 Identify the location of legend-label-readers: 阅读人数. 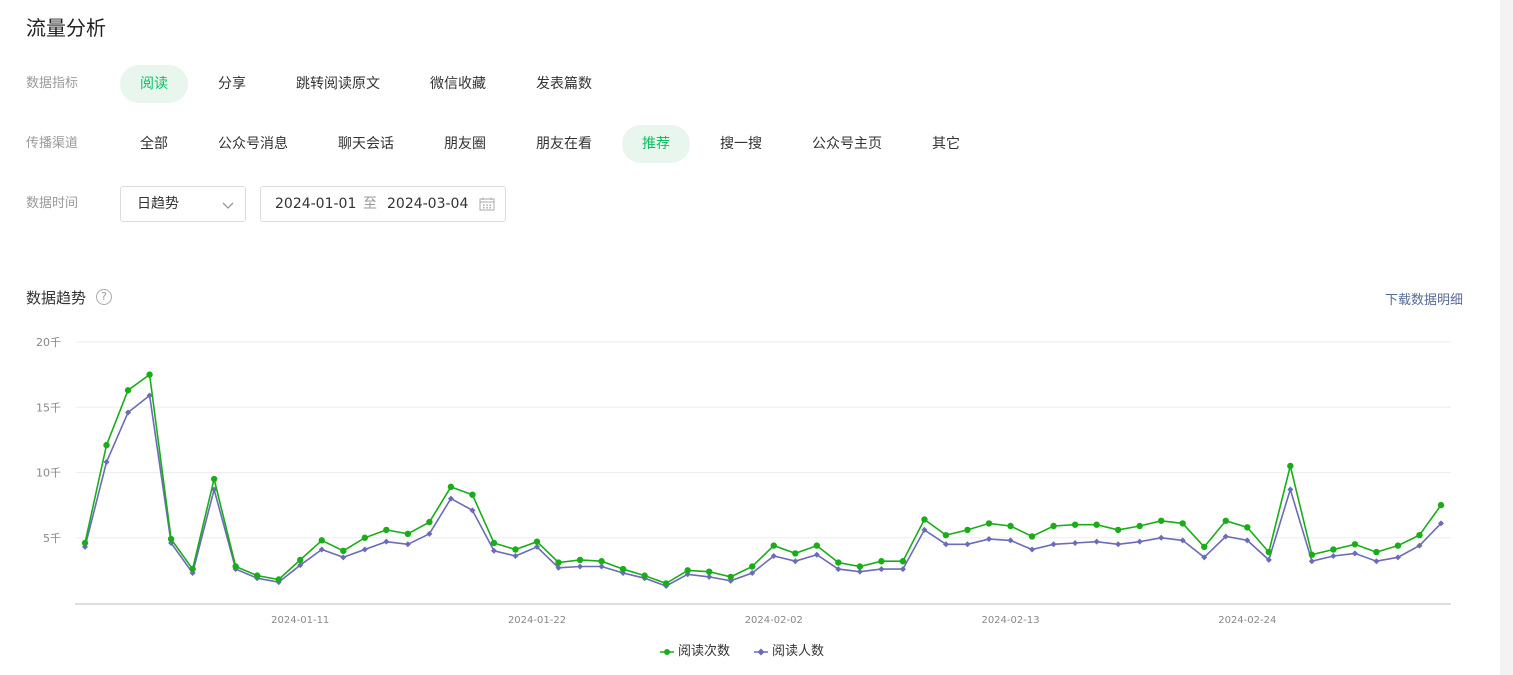
(798, 651).